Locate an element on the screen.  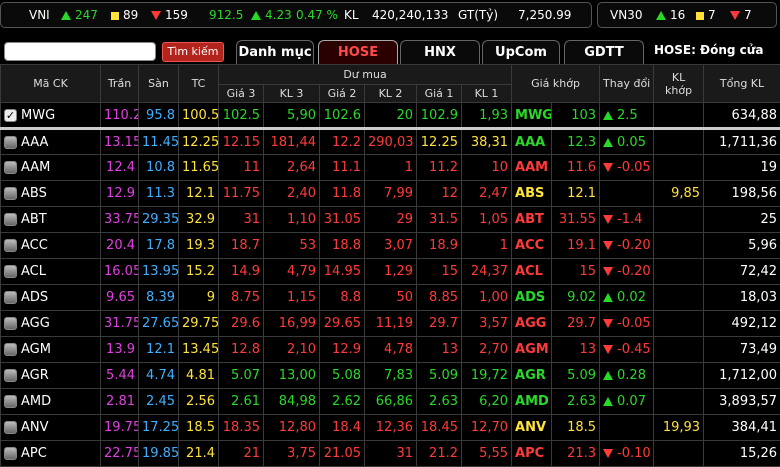
cell-sym: AGM is located at coordinates (532, 350).